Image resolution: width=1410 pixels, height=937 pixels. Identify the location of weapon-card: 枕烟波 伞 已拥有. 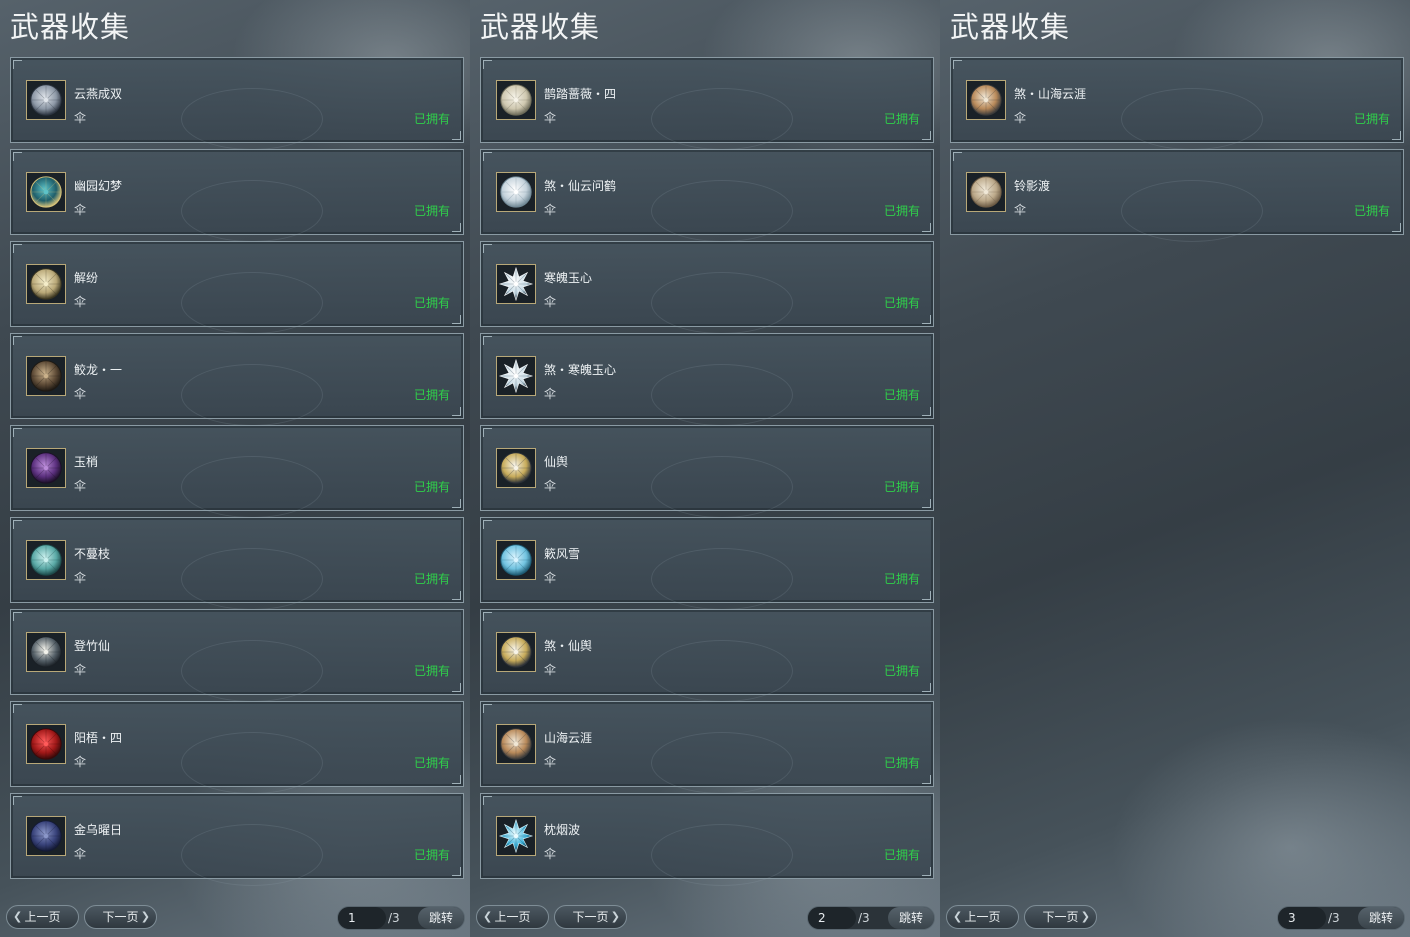
(707, 839).